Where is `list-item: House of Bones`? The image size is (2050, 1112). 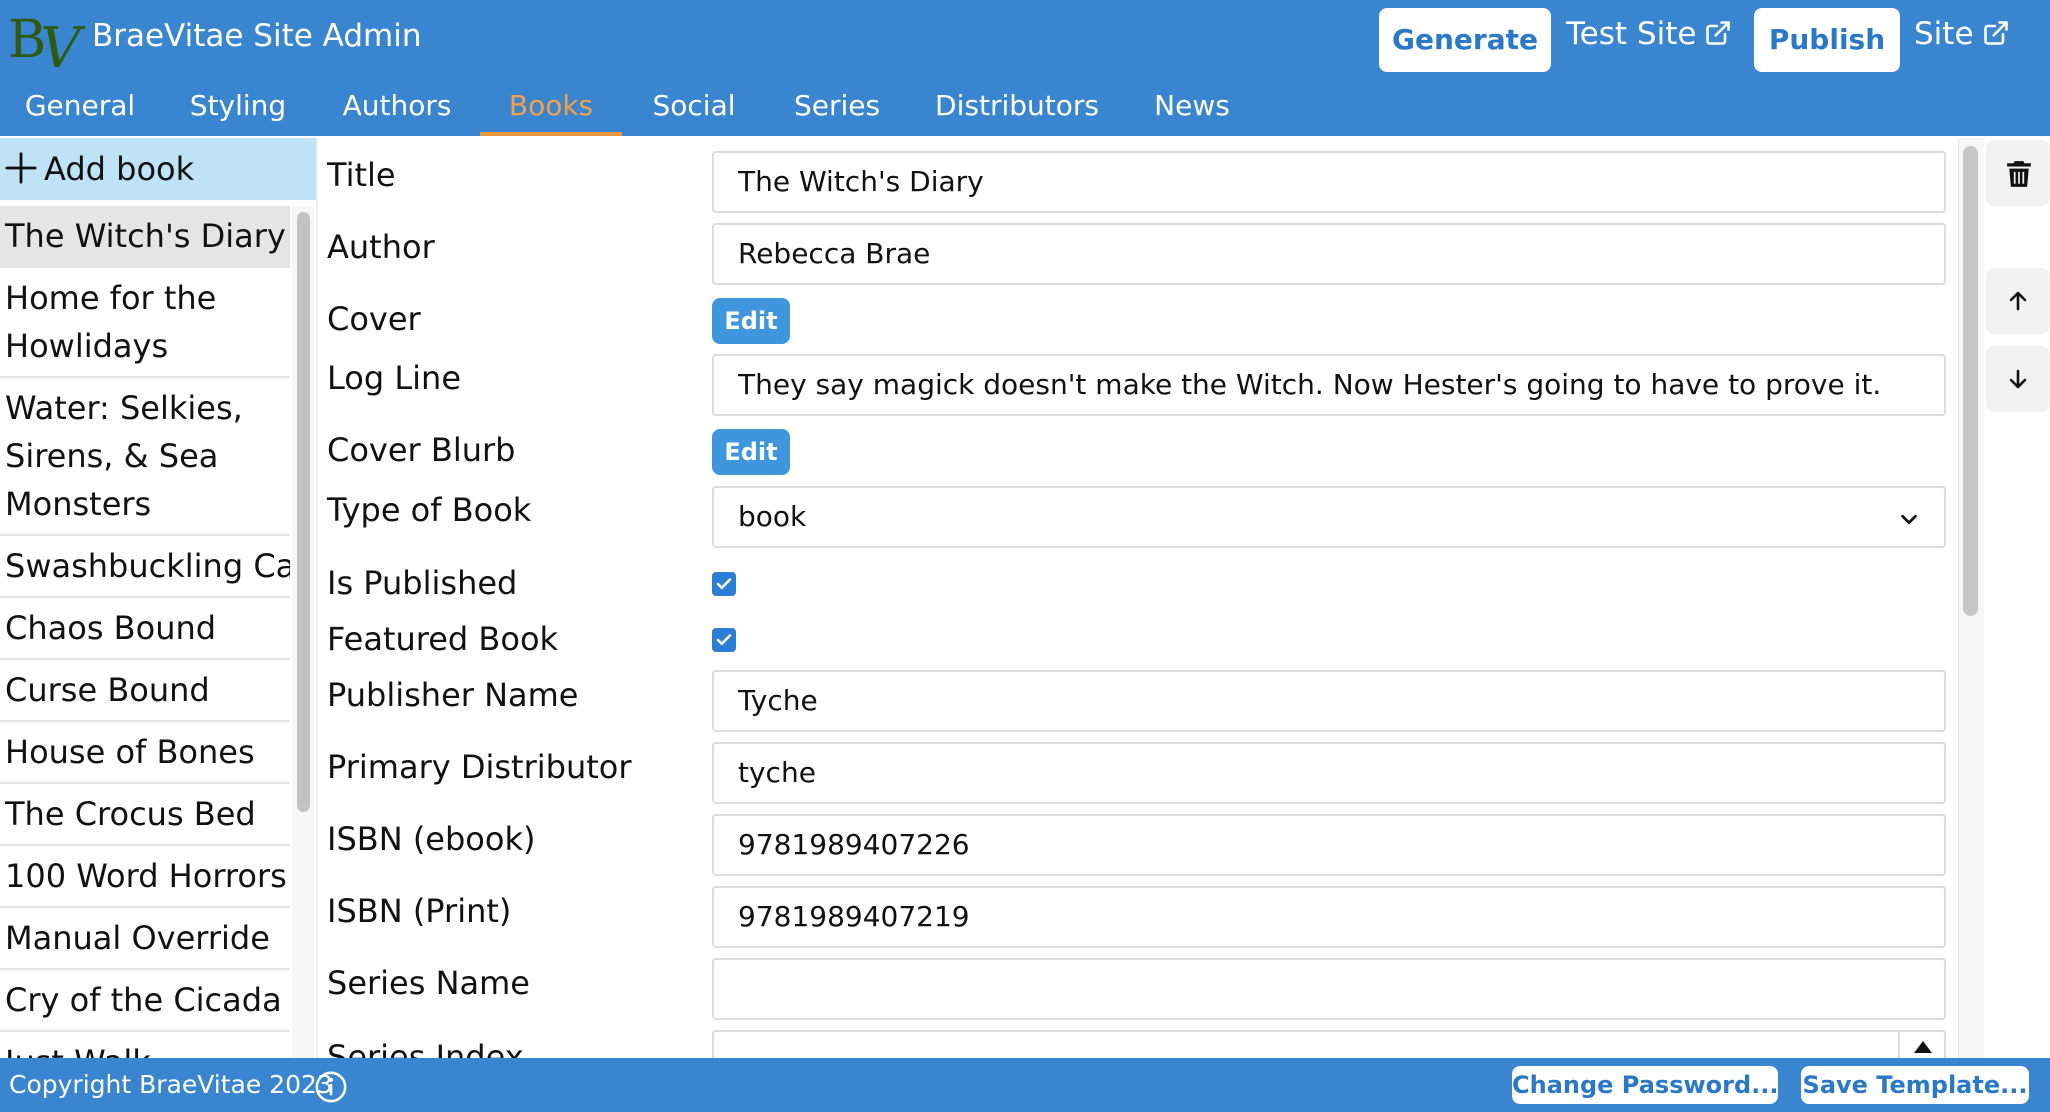
list-item: House of Bones is located at coordinates (145, 753).